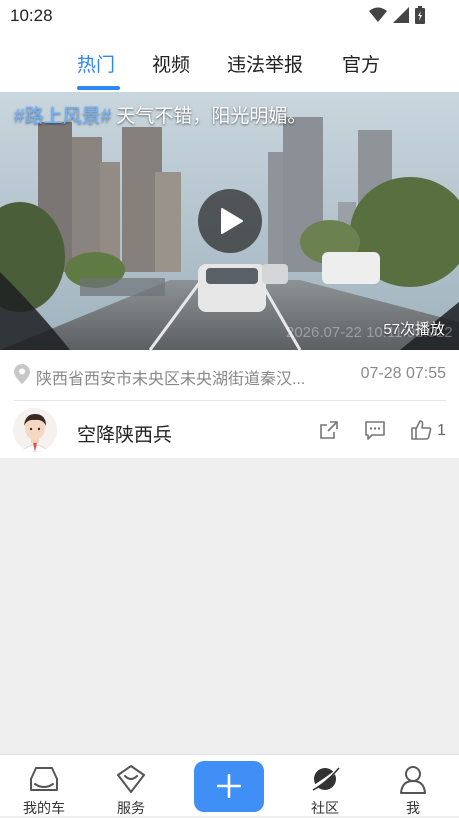 The image size is (459, 818). I want to click on nav-my-car-label: 我的车, so click(44, 808).